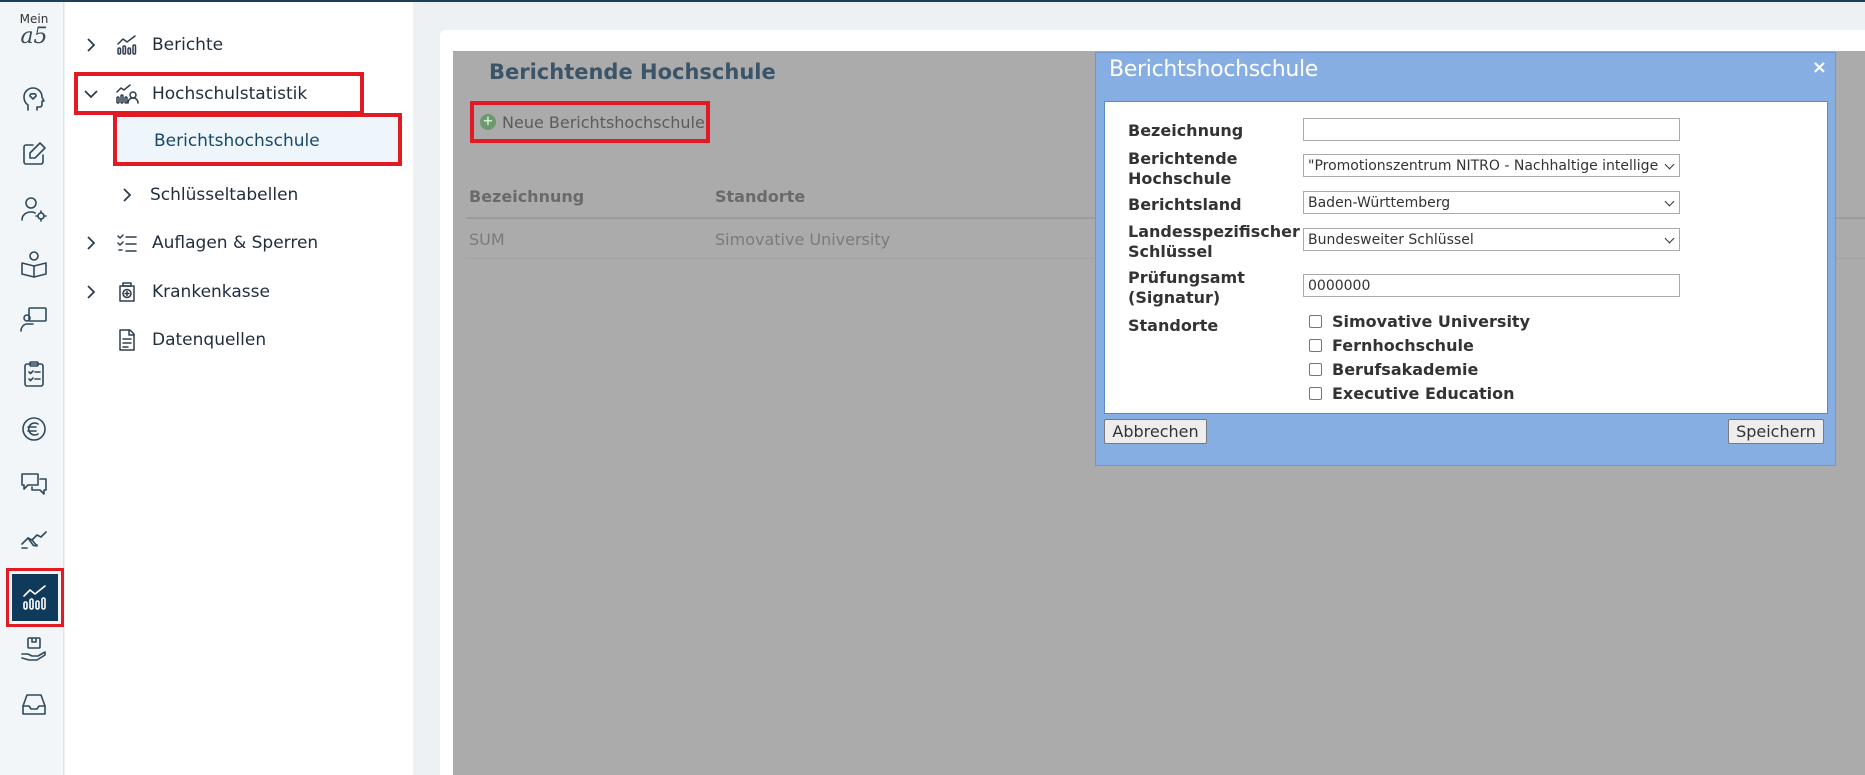 The width and height of the screenshot is (1865, 775). Describe the element at coordinates (1403, 345) in the screenshot. I see `checkbox-label: Fernhochschule` at that location.